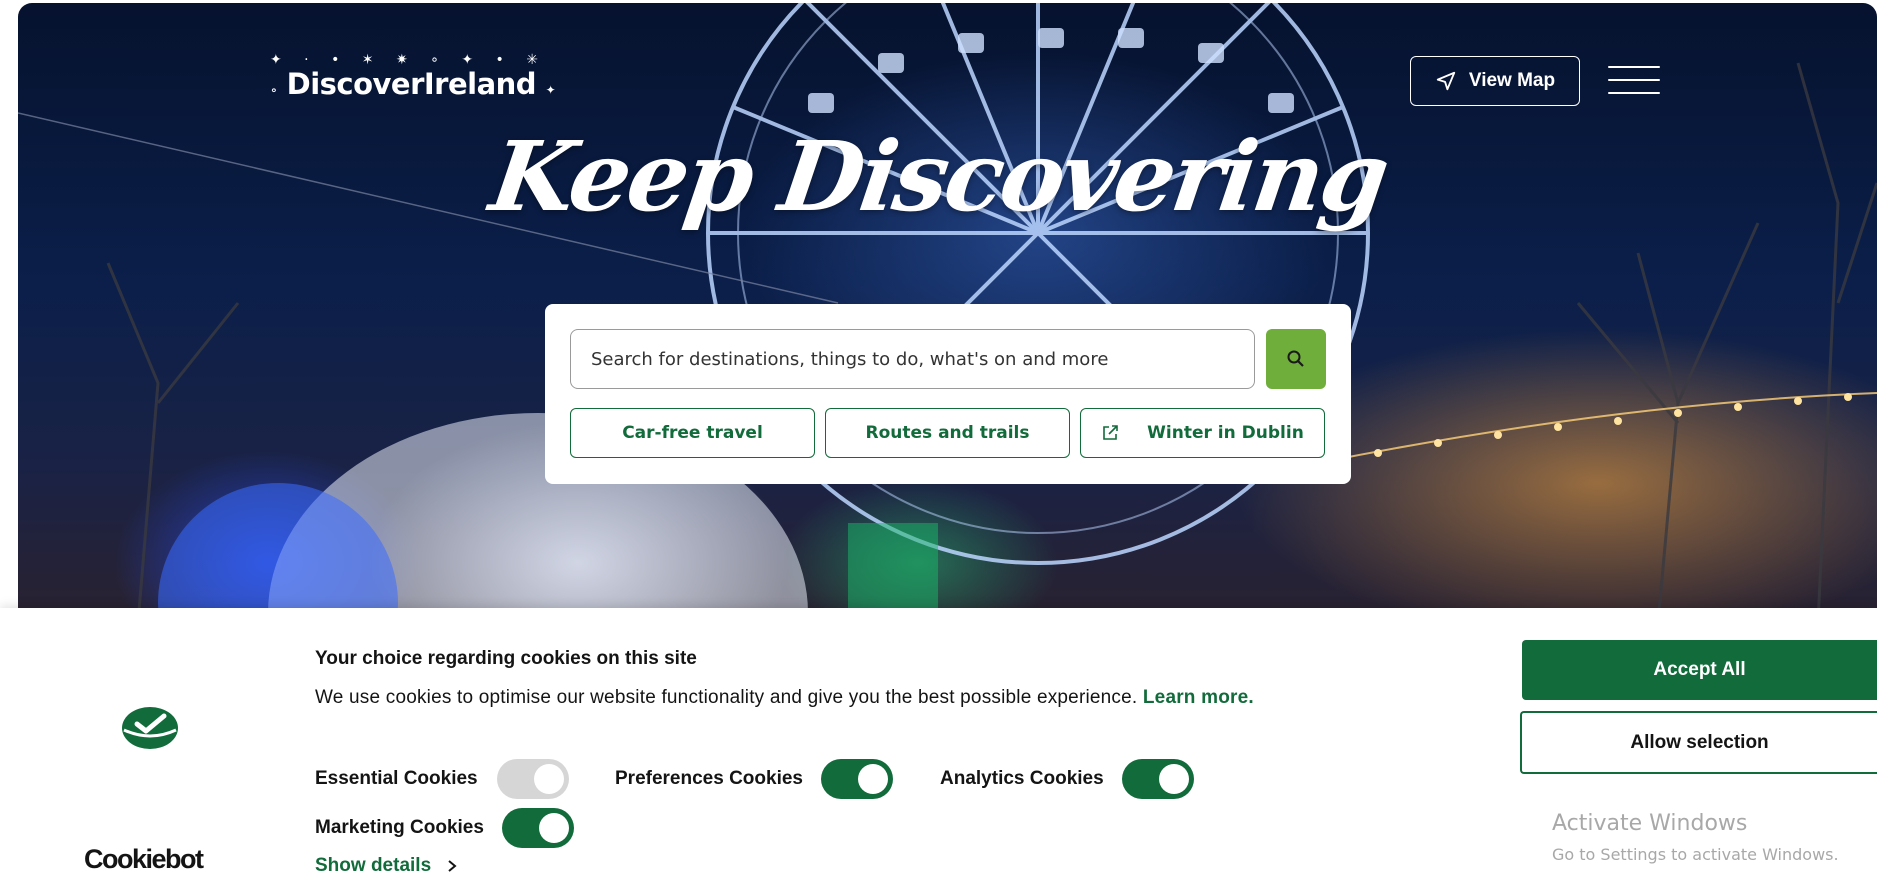  I want to click on toggle-essential-cookies, so click(533, 779).